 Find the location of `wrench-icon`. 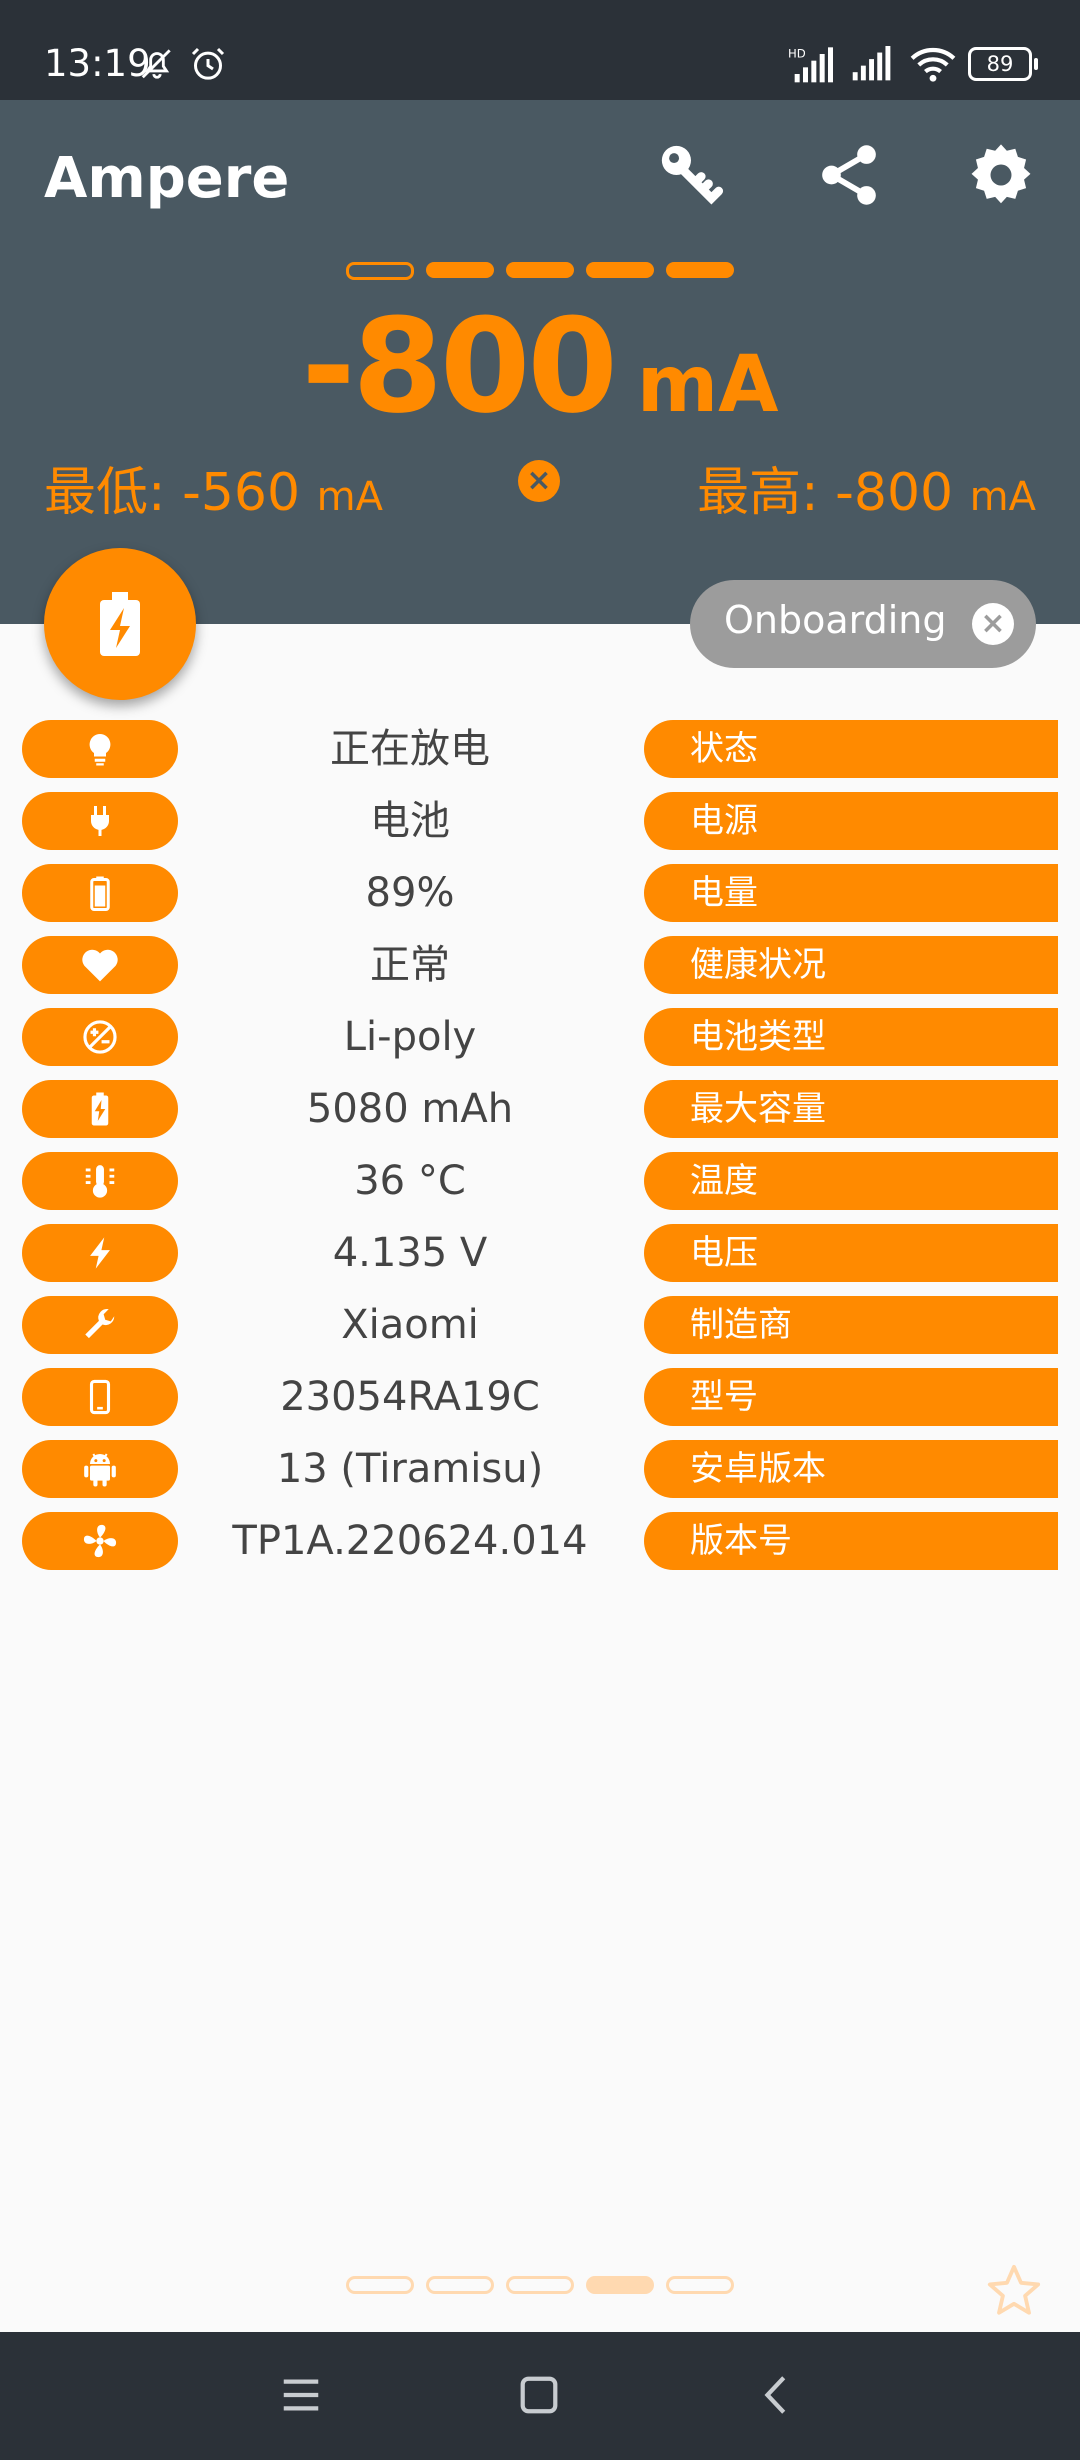

wrench-icon is located at coordinates (100, 1325).